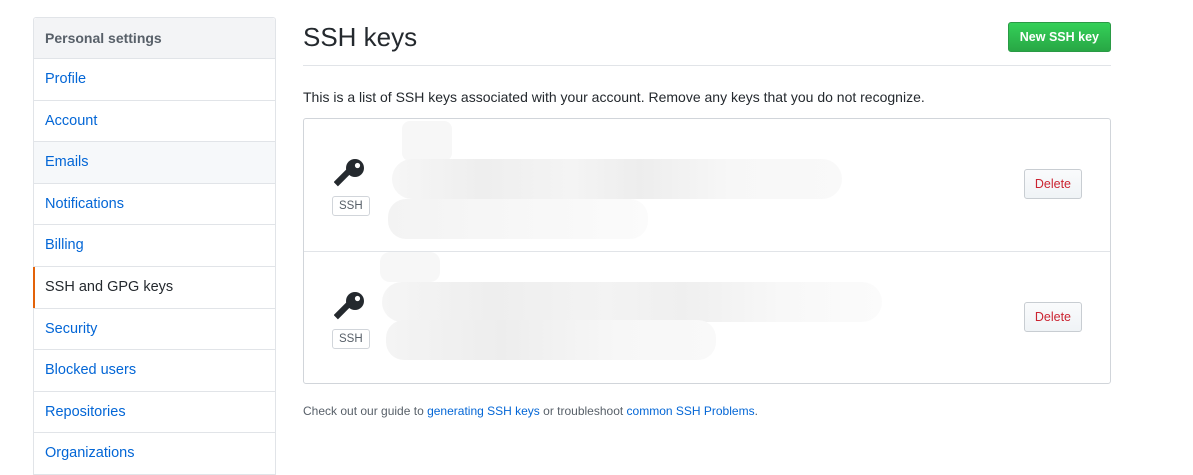  What do you see at coordinates (154, 205) in the screenshot?
I see `sidebar-item-notifications: Notifications` at bounding box center [154, 205].